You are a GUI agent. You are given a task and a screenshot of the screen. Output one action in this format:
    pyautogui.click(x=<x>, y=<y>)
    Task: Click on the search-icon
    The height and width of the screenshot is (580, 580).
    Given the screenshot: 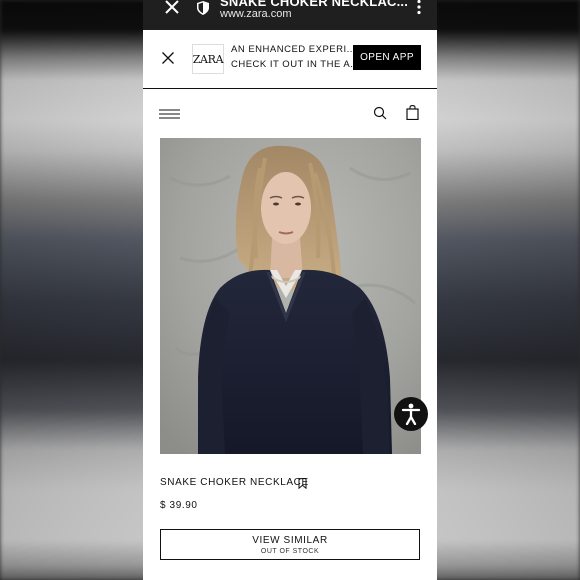 What is the action you would take?
    pyautogui.click(x=380, y=113)
    